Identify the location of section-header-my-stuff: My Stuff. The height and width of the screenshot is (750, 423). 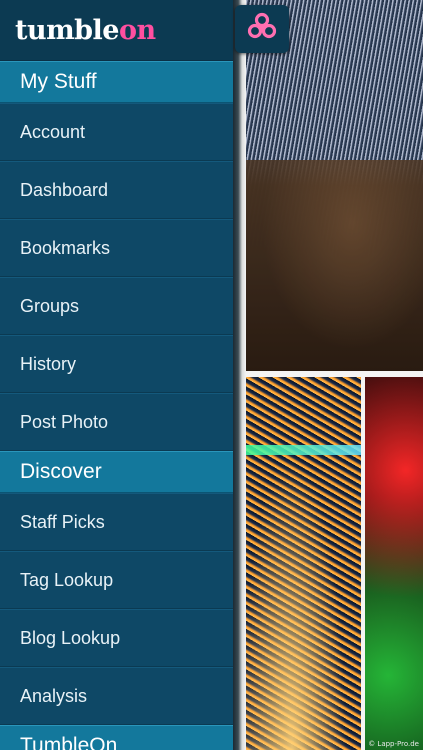
(116, 82).